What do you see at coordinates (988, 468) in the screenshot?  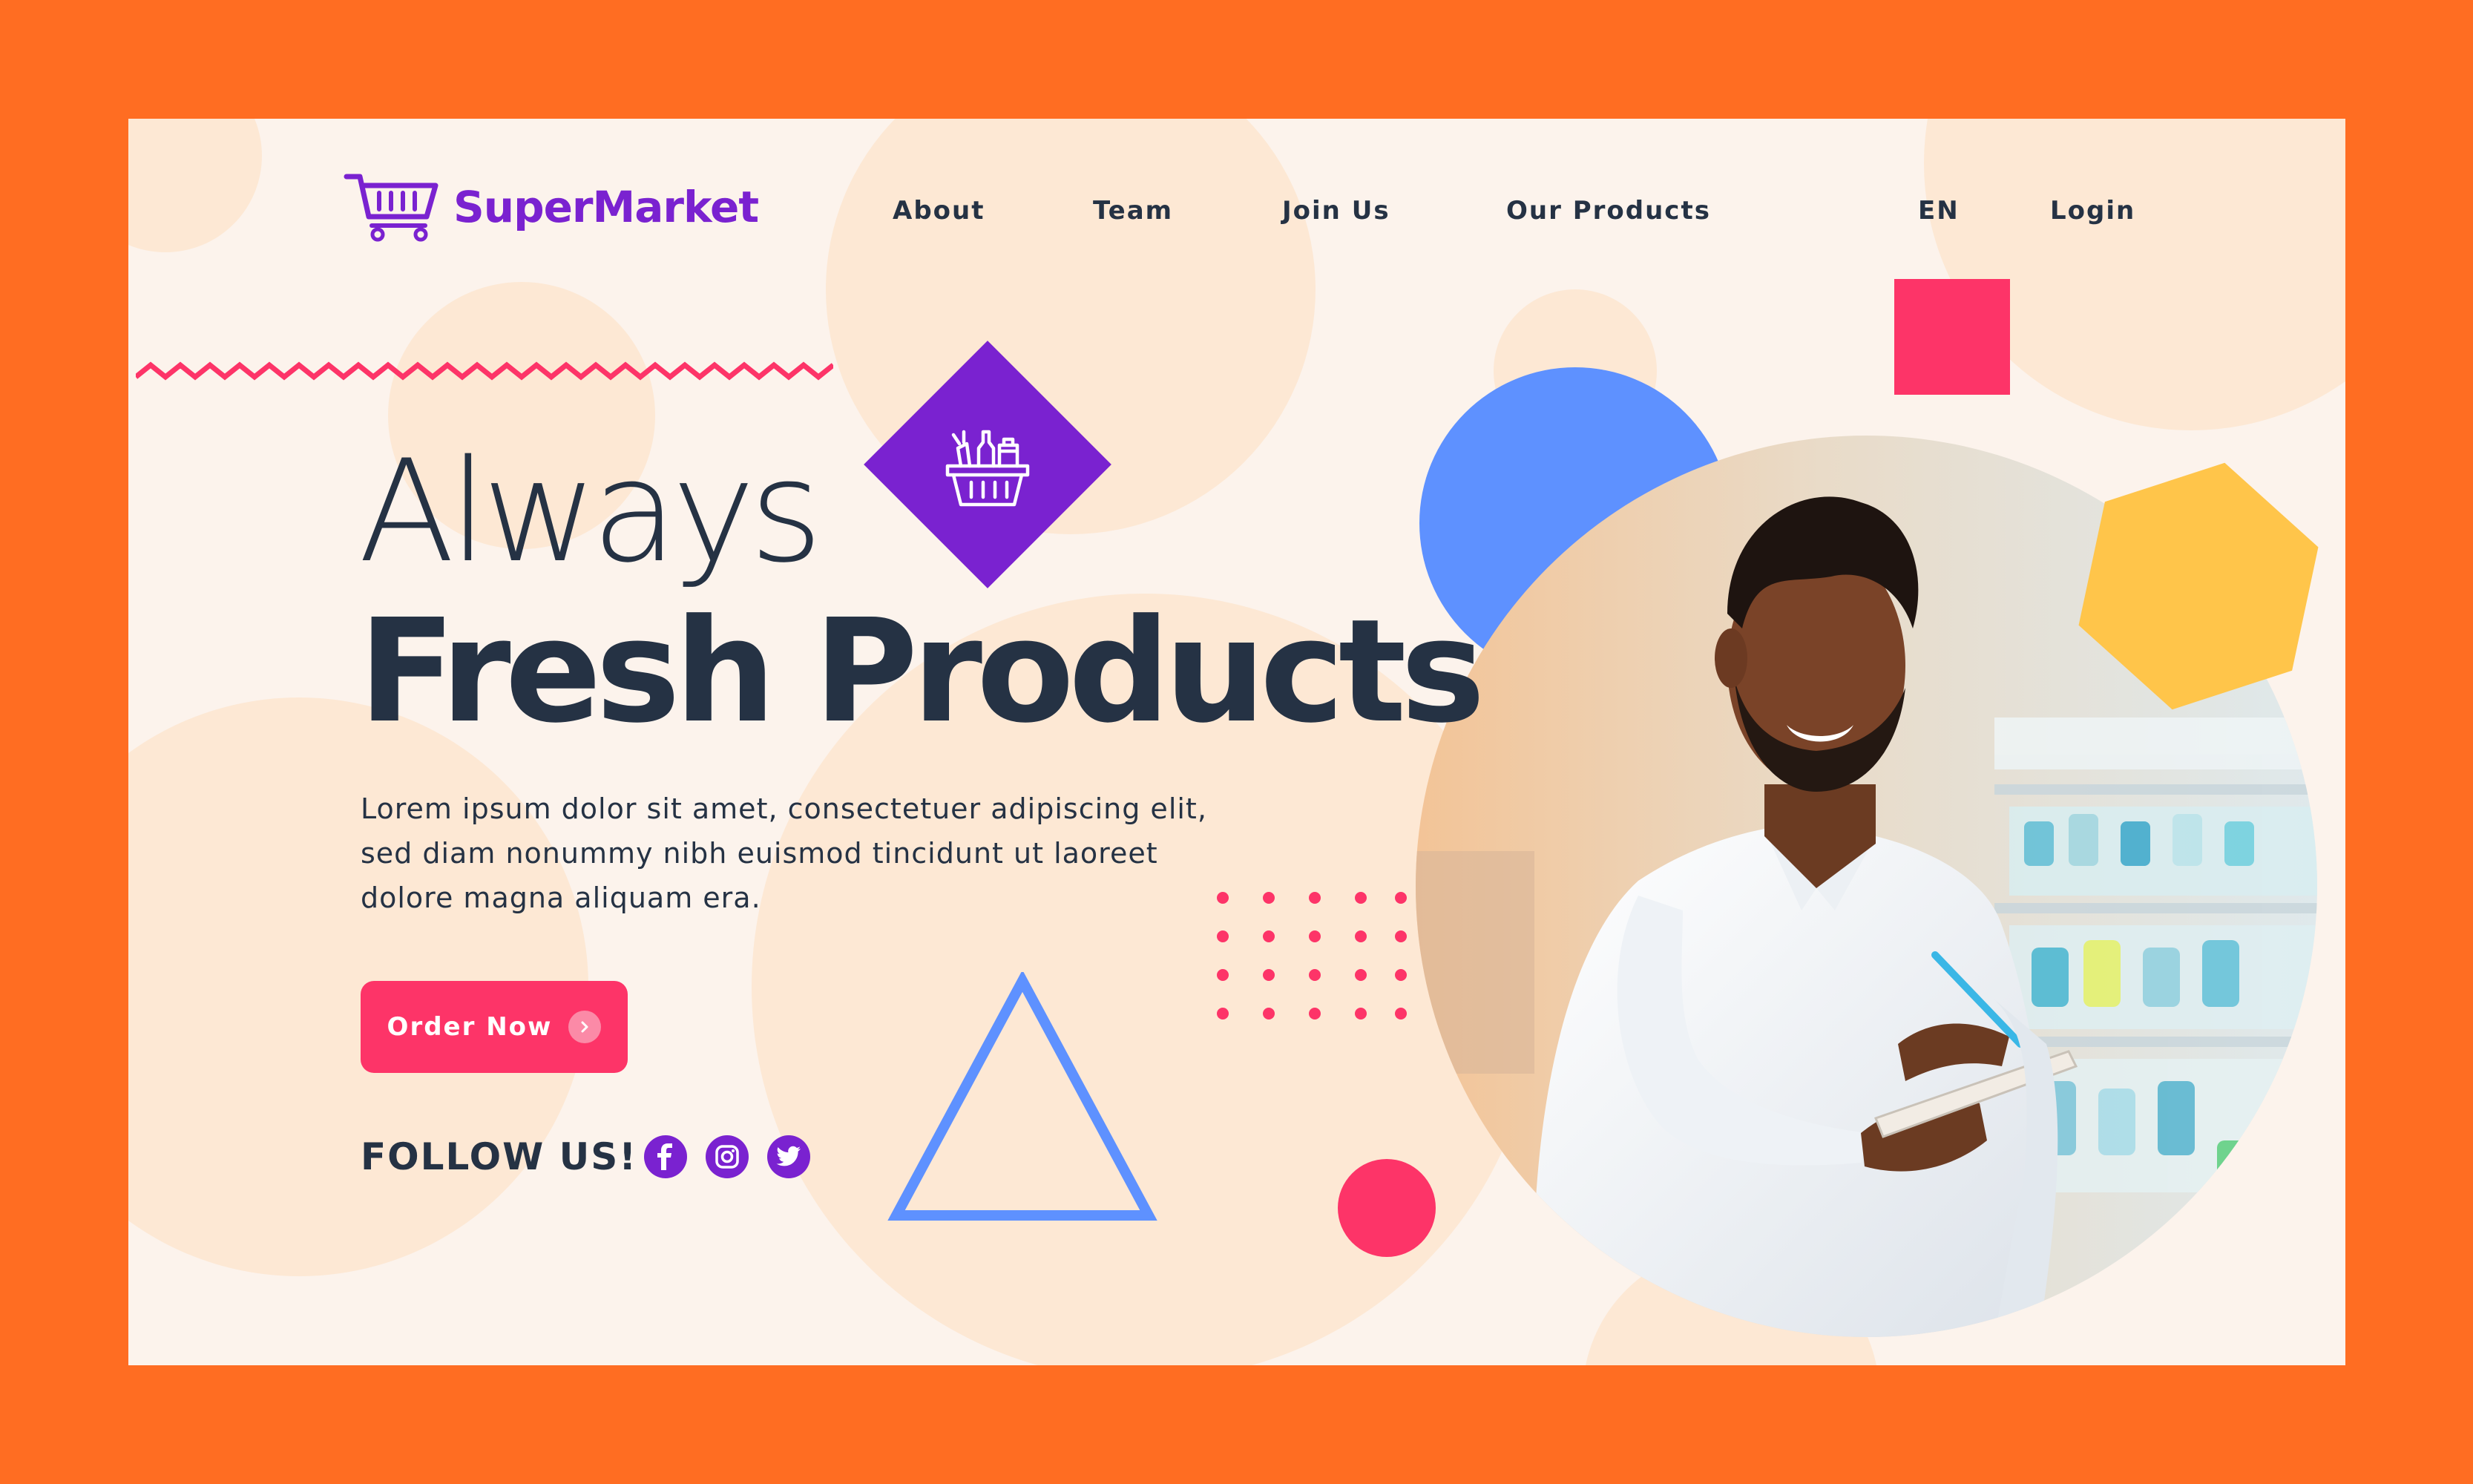 I see `grocery-basket-icon` at bounding box center [988, 468].